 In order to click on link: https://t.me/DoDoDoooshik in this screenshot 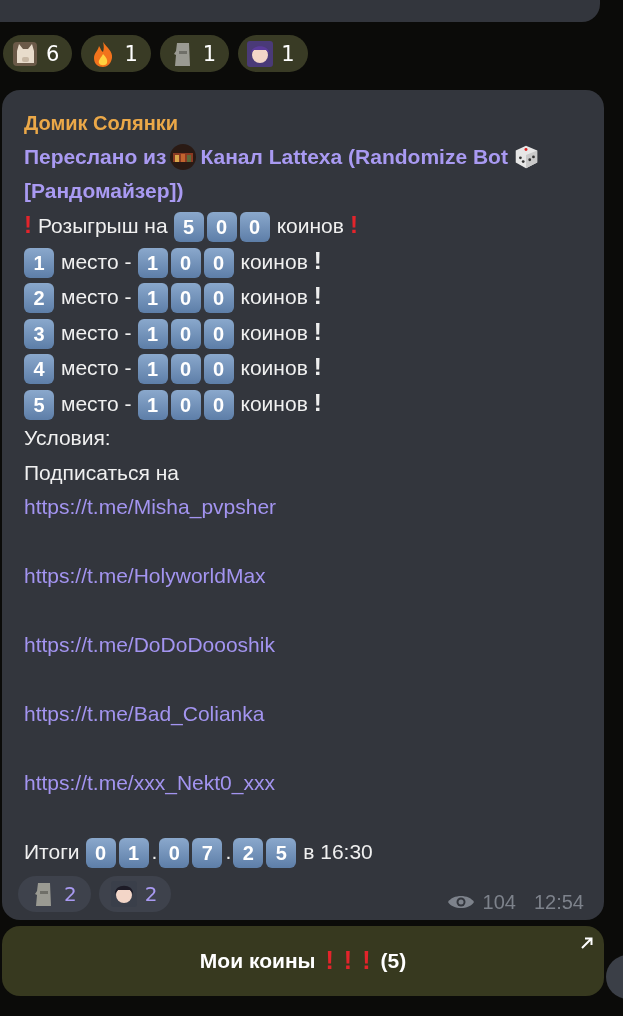, I will do `click(149, 645)`.